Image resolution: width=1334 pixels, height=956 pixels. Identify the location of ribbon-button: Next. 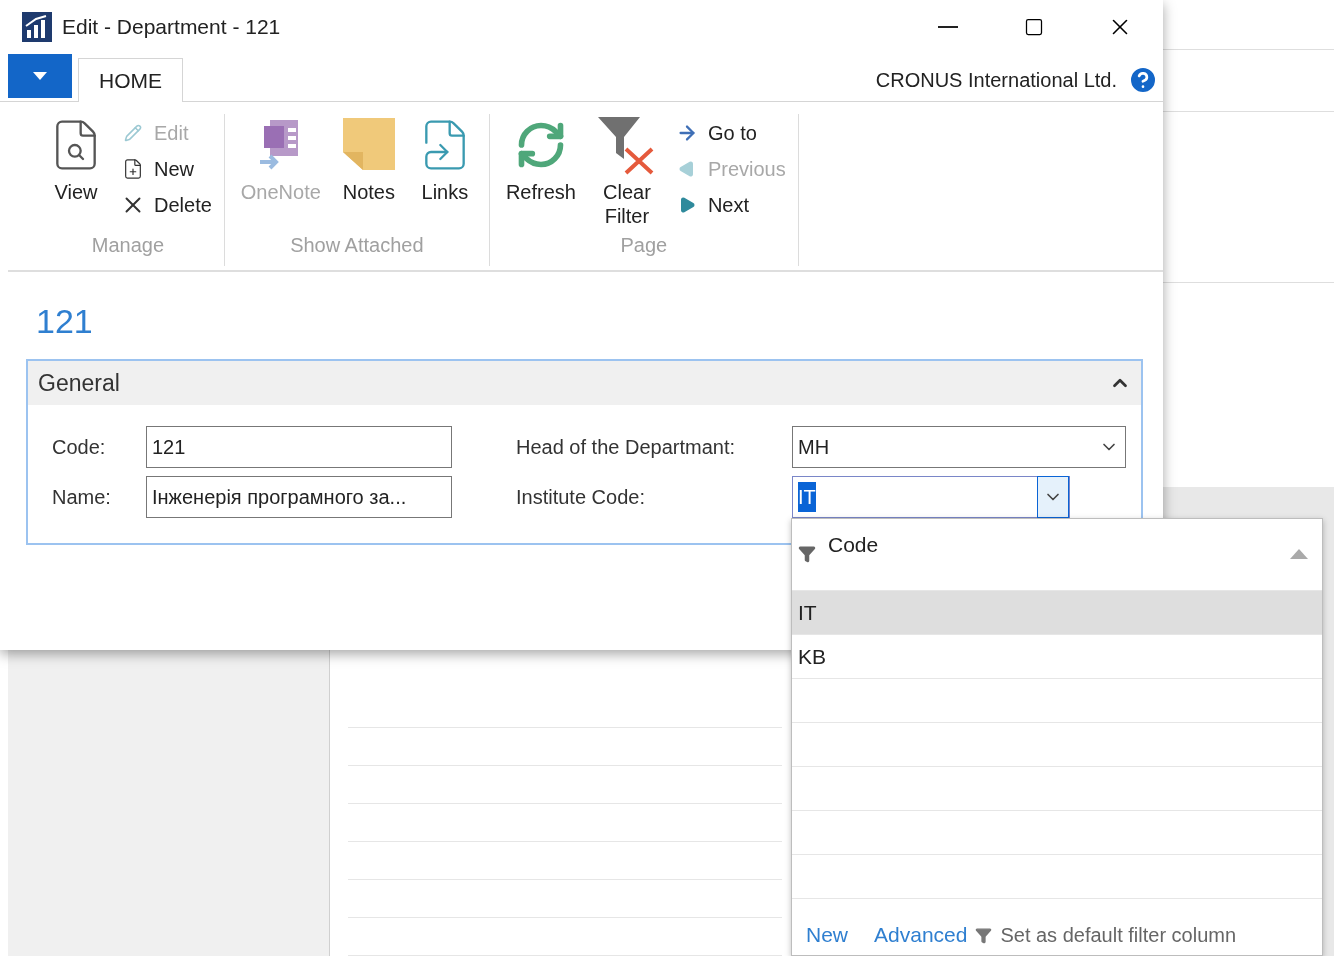
(729, 205).